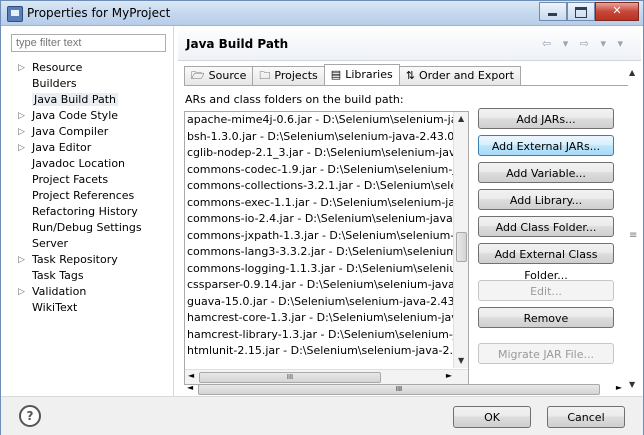  I want to click on help-icon: ?, so click(30, 416).